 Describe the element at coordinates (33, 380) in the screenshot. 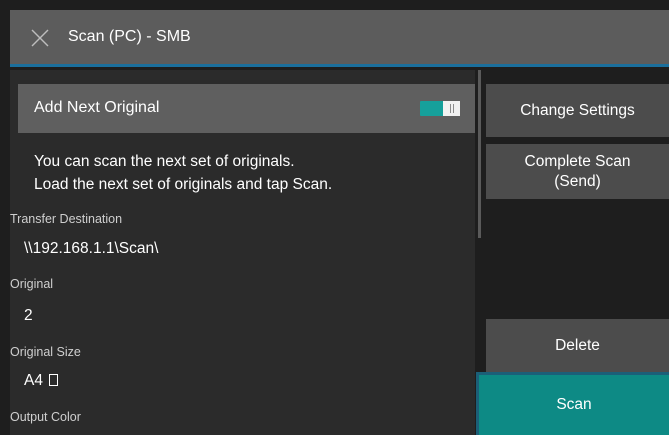

I see `original-size-text: A4` at that location.